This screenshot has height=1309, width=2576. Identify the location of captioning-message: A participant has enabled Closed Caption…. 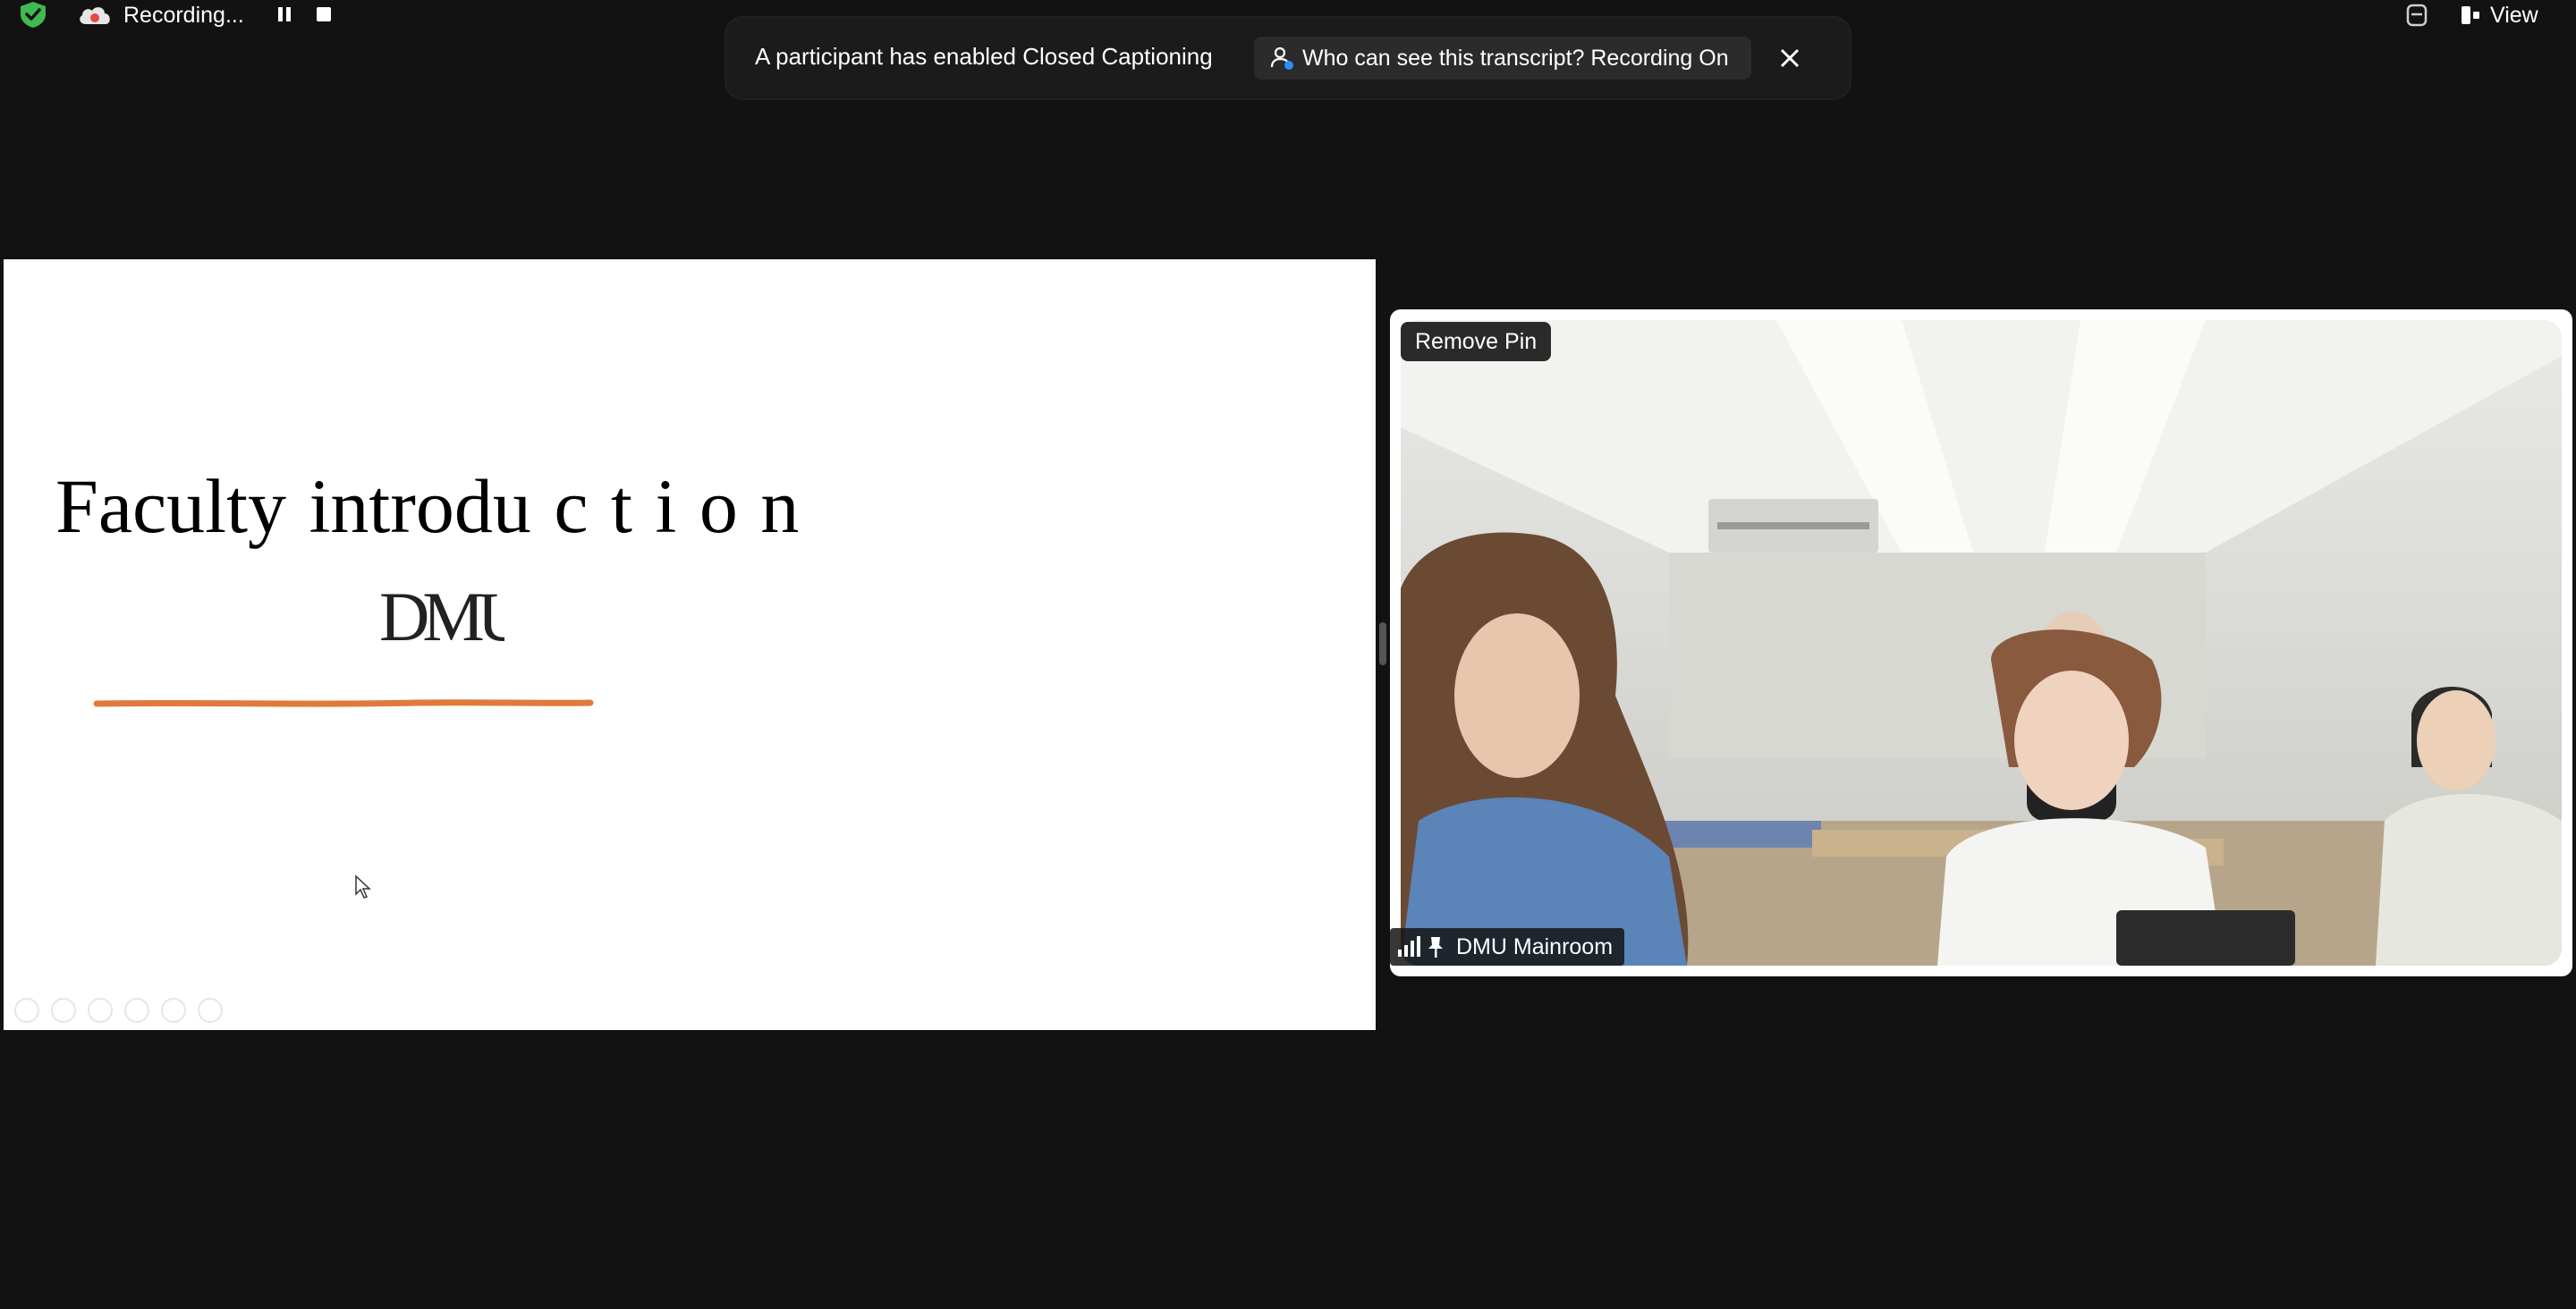
(984, 56).